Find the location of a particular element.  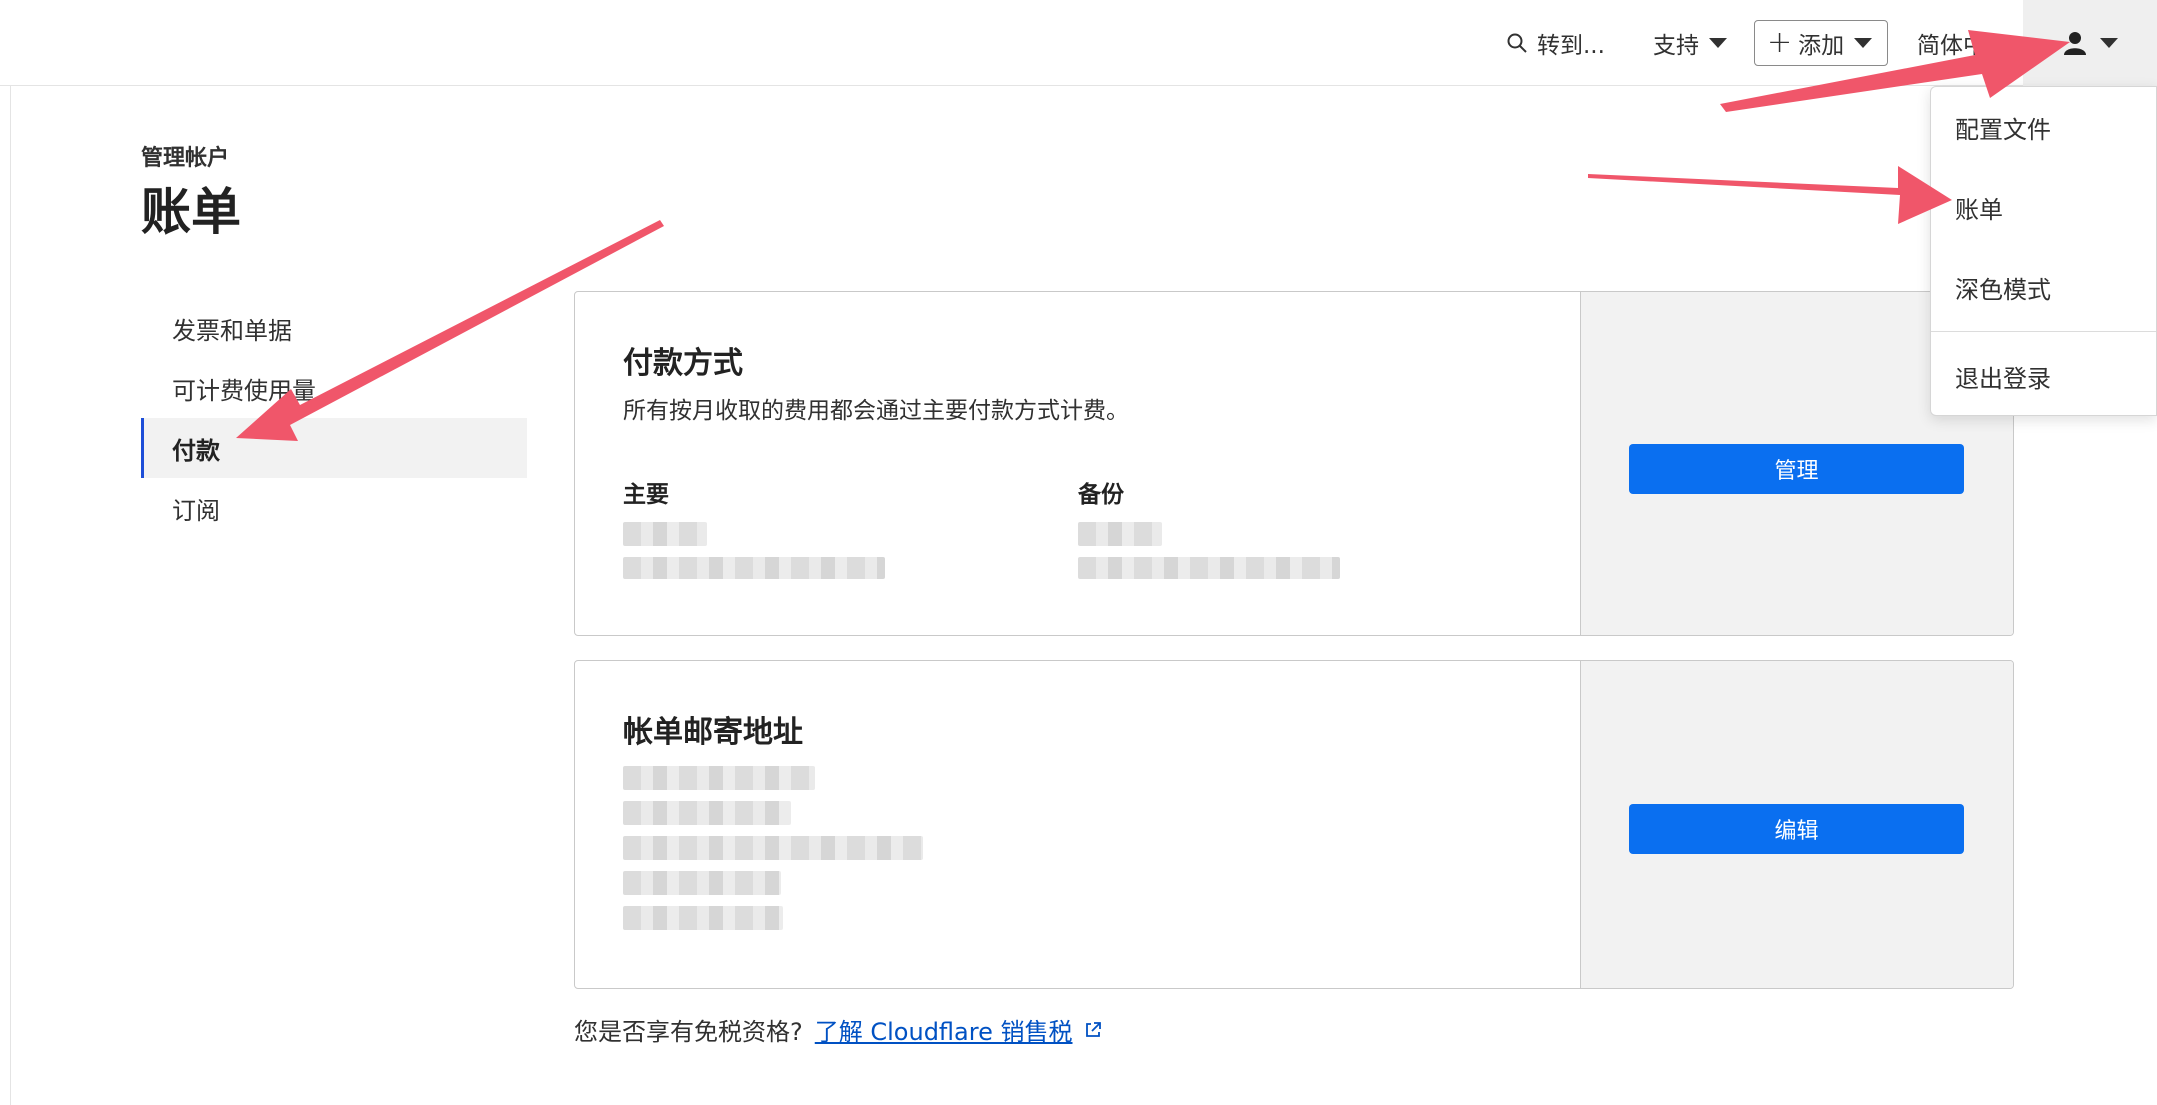

support-label: 支持 is located at coordinates (1676, 46).